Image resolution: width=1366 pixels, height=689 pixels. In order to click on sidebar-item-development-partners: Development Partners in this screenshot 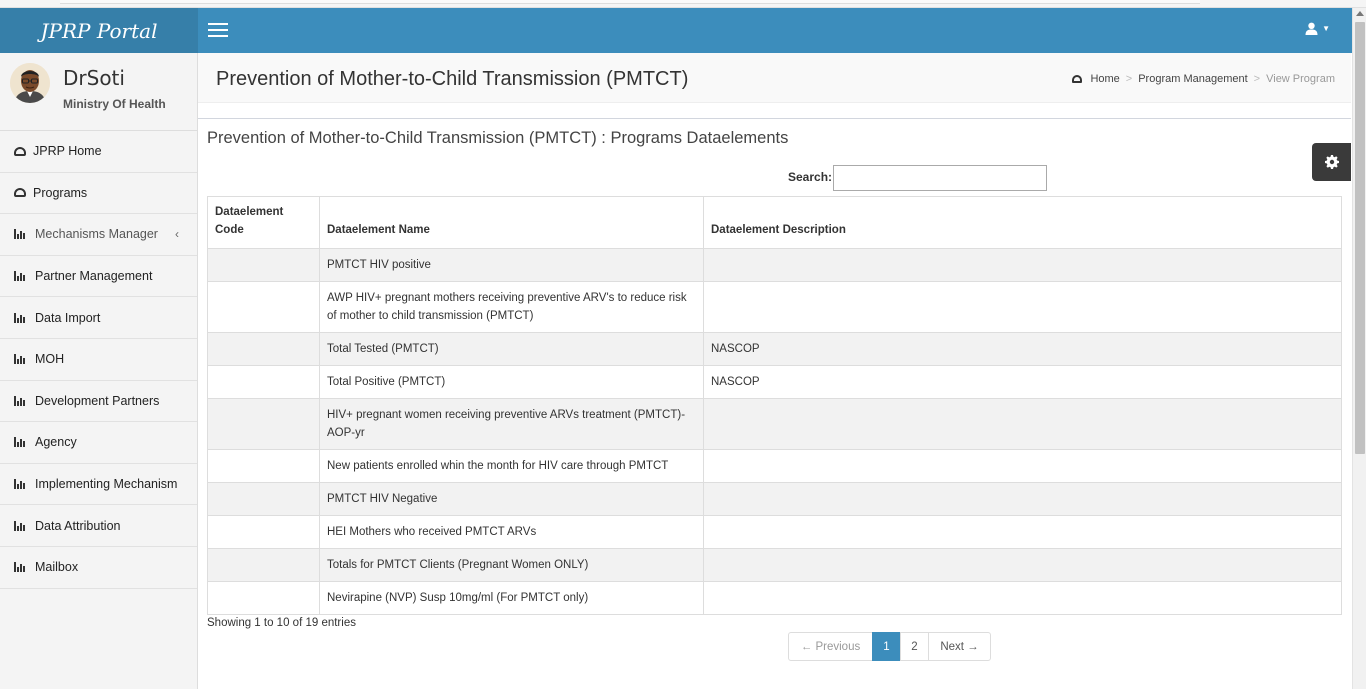, I will do `click(98, 402)`.